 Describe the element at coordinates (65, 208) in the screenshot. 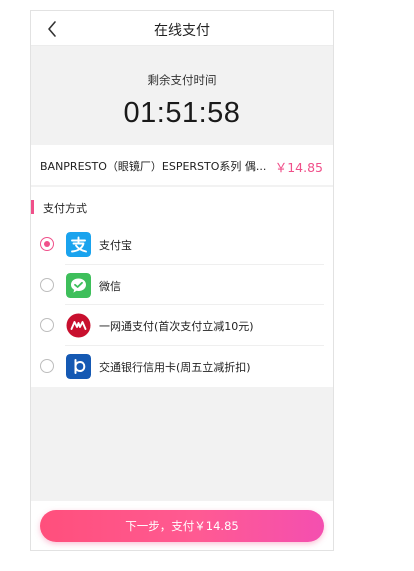

I see `section-title: 支付方式` at that location.